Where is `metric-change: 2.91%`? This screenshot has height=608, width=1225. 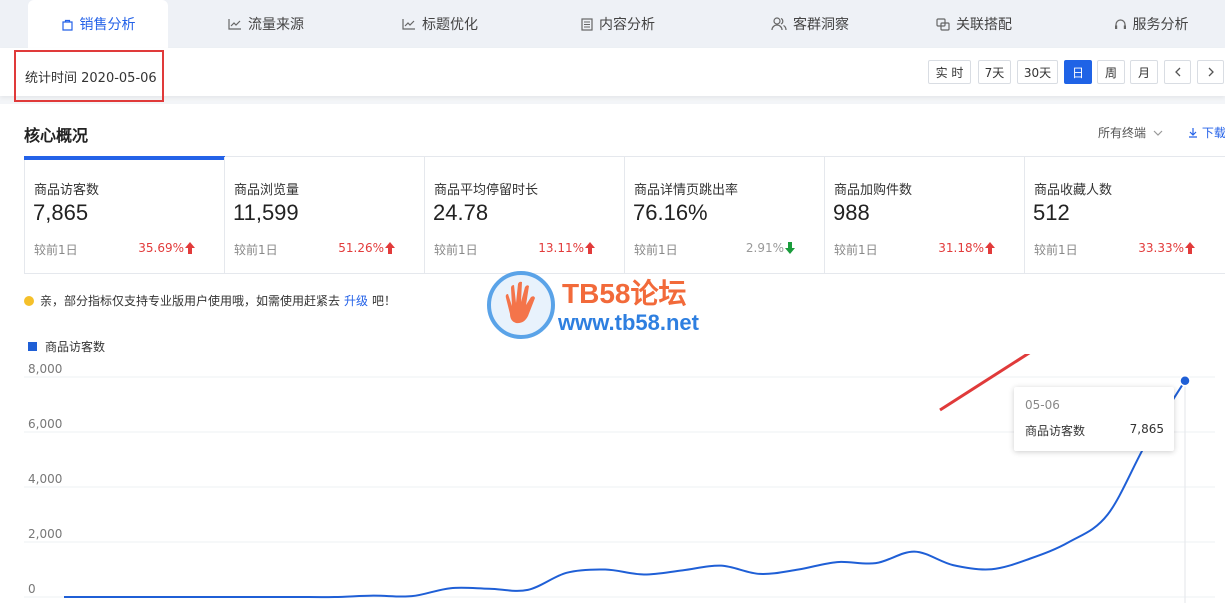 metric-change: 2.91% is located at coordinates (764, 248).